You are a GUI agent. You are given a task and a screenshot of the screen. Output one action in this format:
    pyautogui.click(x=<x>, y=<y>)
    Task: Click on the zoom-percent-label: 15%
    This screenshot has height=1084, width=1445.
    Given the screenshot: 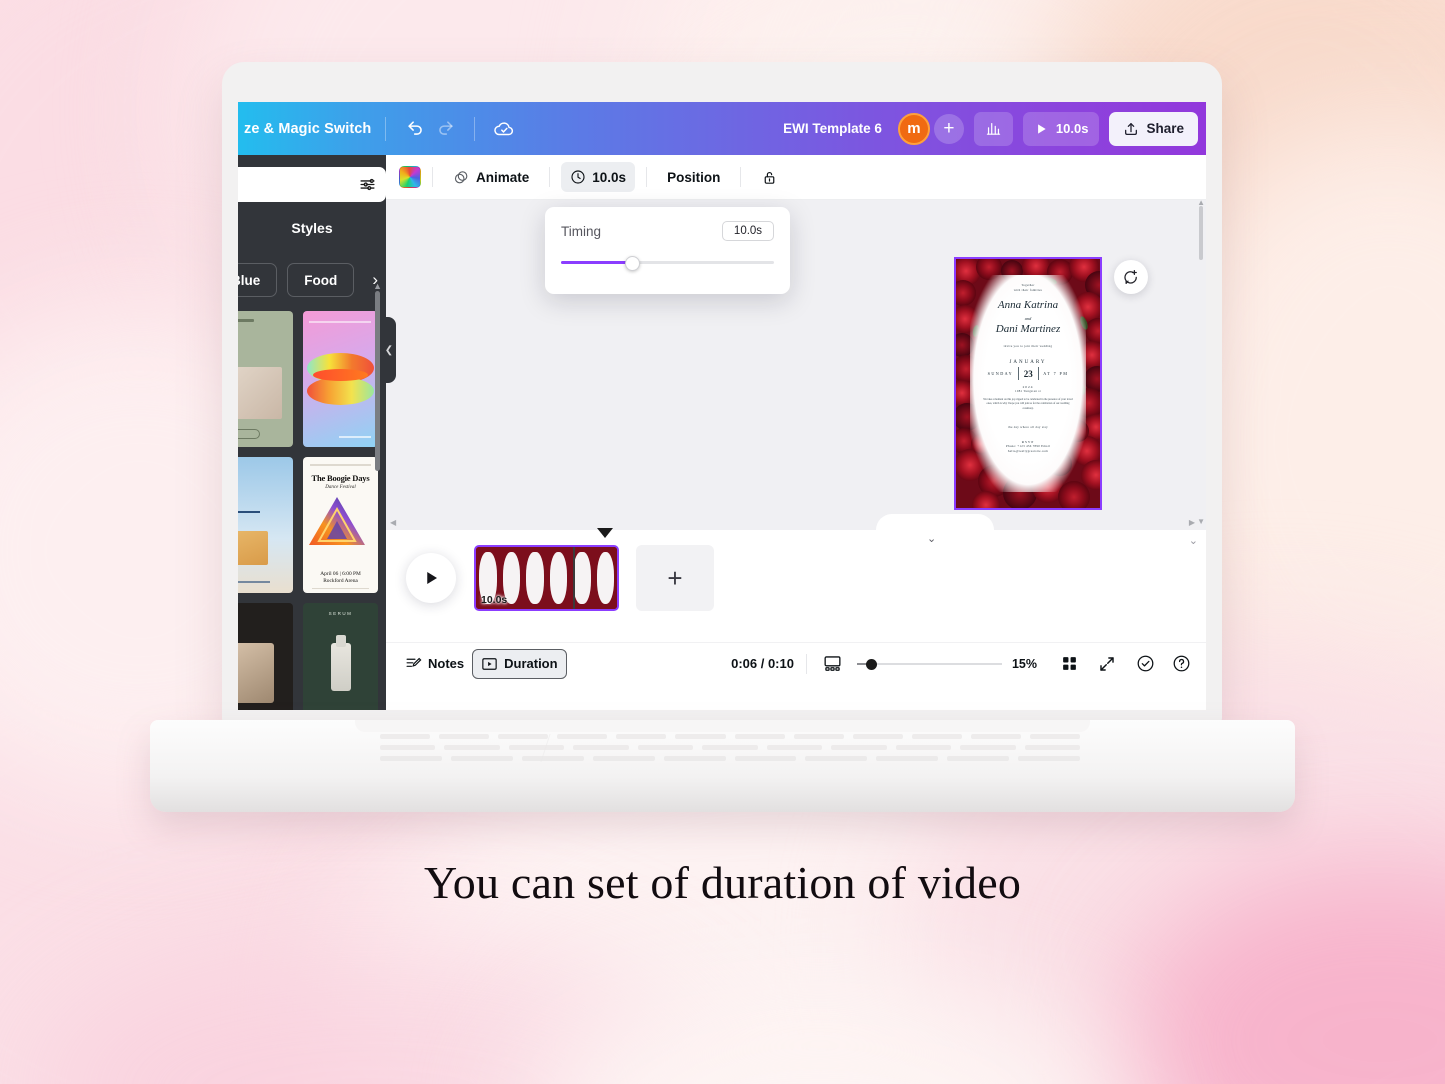 What is the action you would take?
    pyautogui.click(x=1024, y=664)
    